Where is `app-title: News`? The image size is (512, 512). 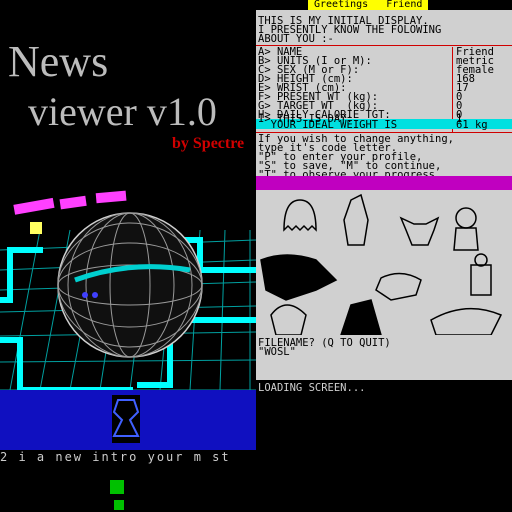
app-title: News is located at coordinates (58, 61).